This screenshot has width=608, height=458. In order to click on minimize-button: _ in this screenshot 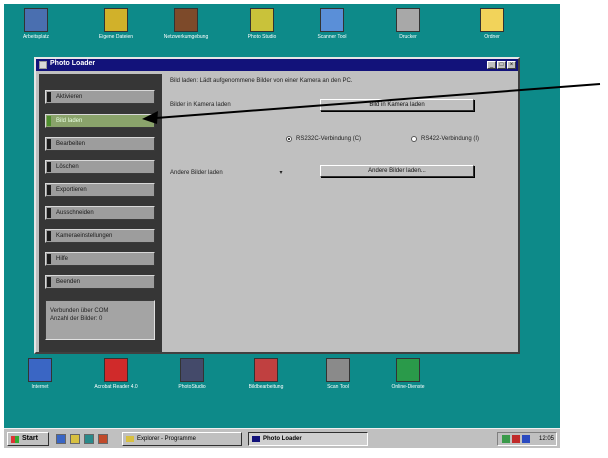, I will do `click(491, 65)`.